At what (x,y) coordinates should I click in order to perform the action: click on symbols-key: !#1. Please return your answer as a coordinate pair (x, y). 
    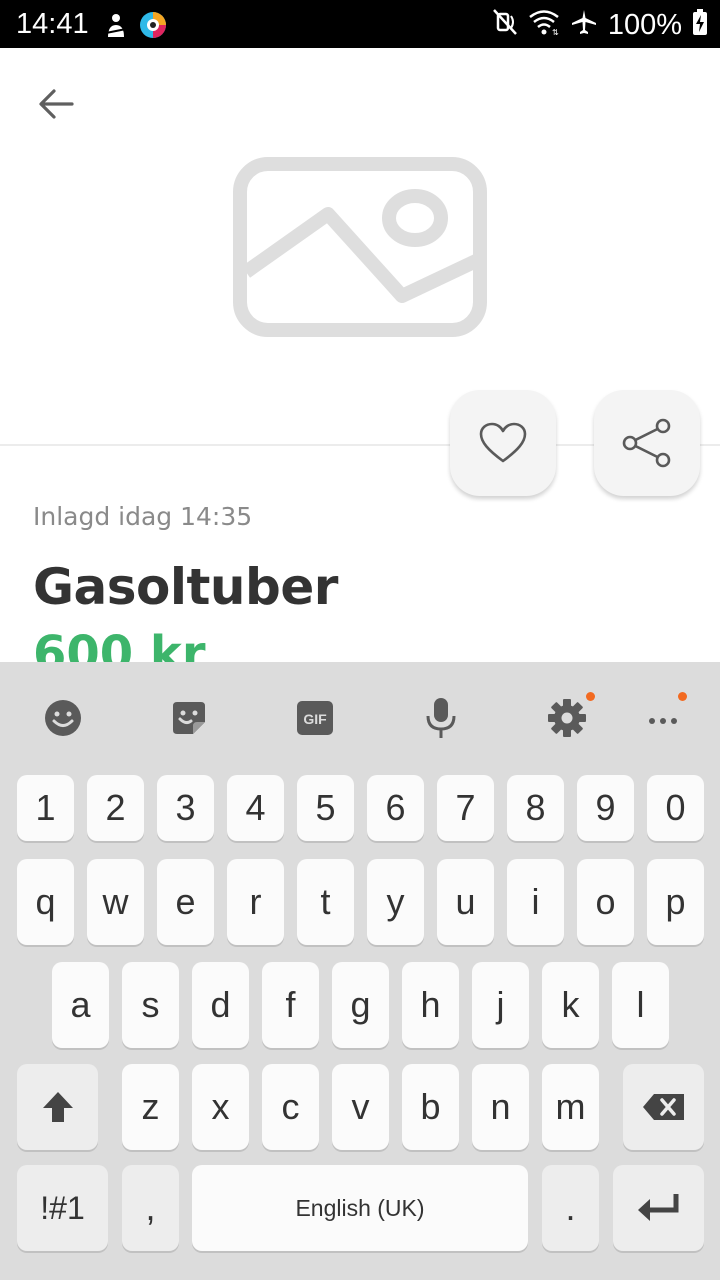
    Looking at the image, I should click on (62, 1208).